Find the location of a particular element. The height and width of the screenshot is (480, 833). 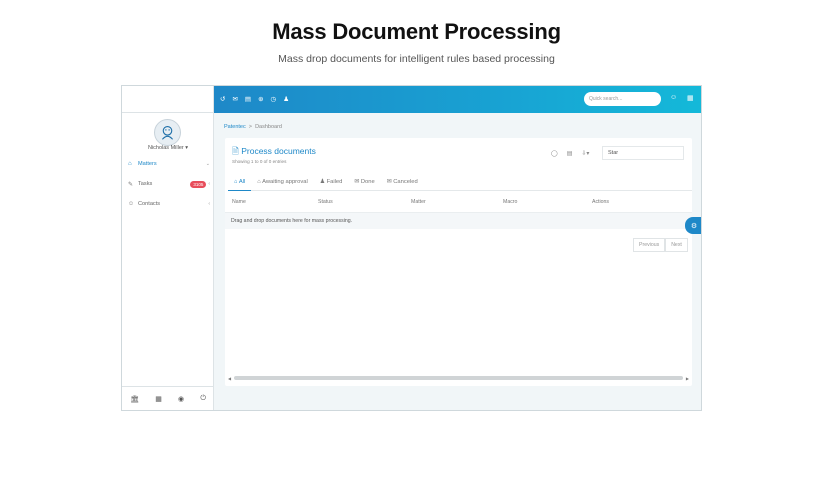

tab-awaiting-approval: ⌂ Awaiting approval is located at coordinates (282, 182).